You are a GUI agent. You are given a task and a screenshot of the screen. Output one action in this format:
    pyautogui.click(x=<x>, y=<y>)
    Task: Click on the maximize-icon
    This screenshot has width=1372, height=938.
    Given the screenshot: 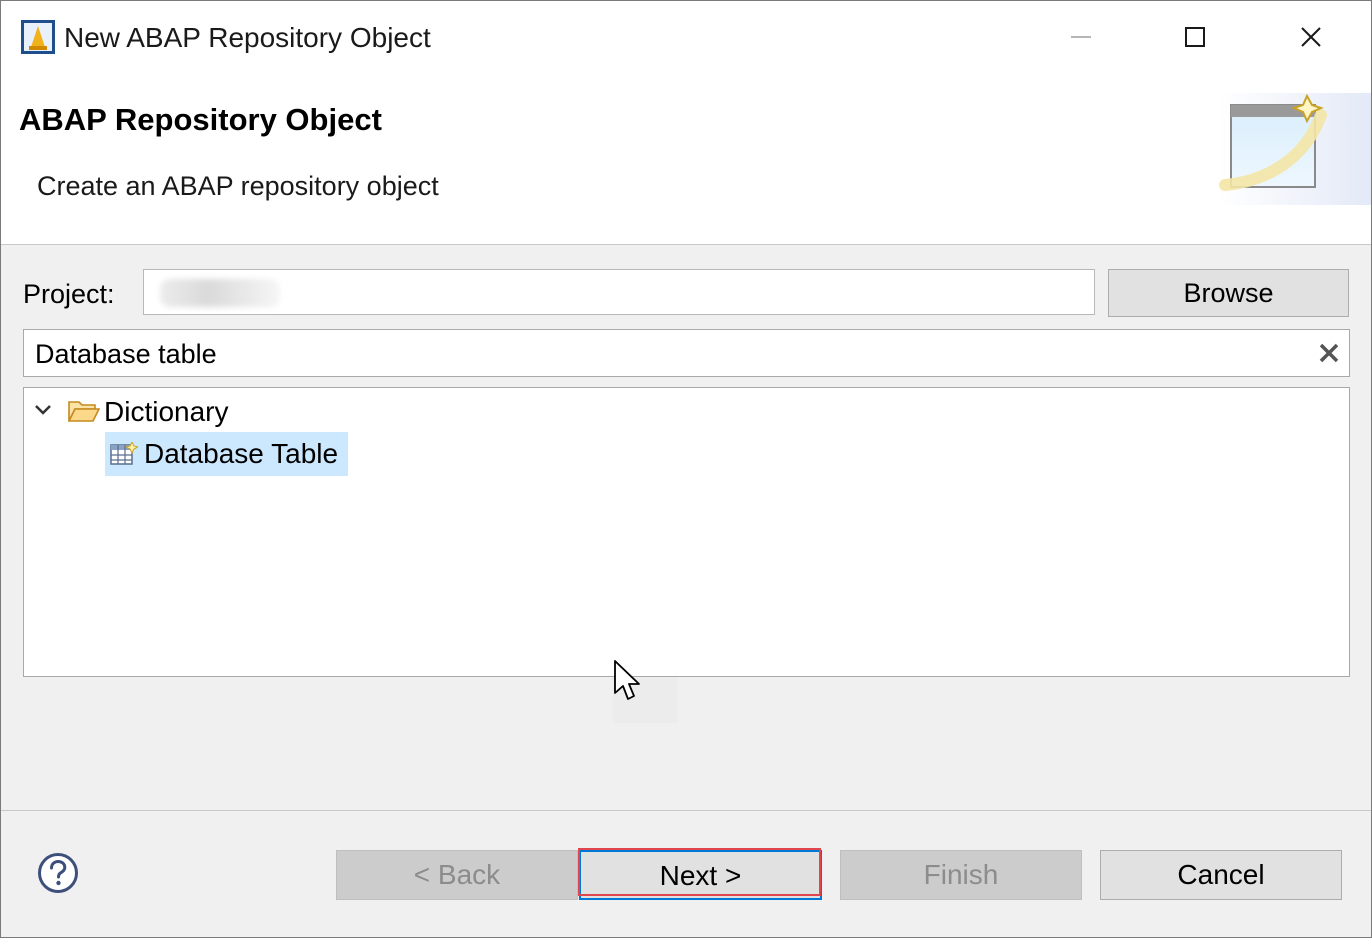 What is the action you would take?
    pyautogui.click(x=1195, y=37)
    